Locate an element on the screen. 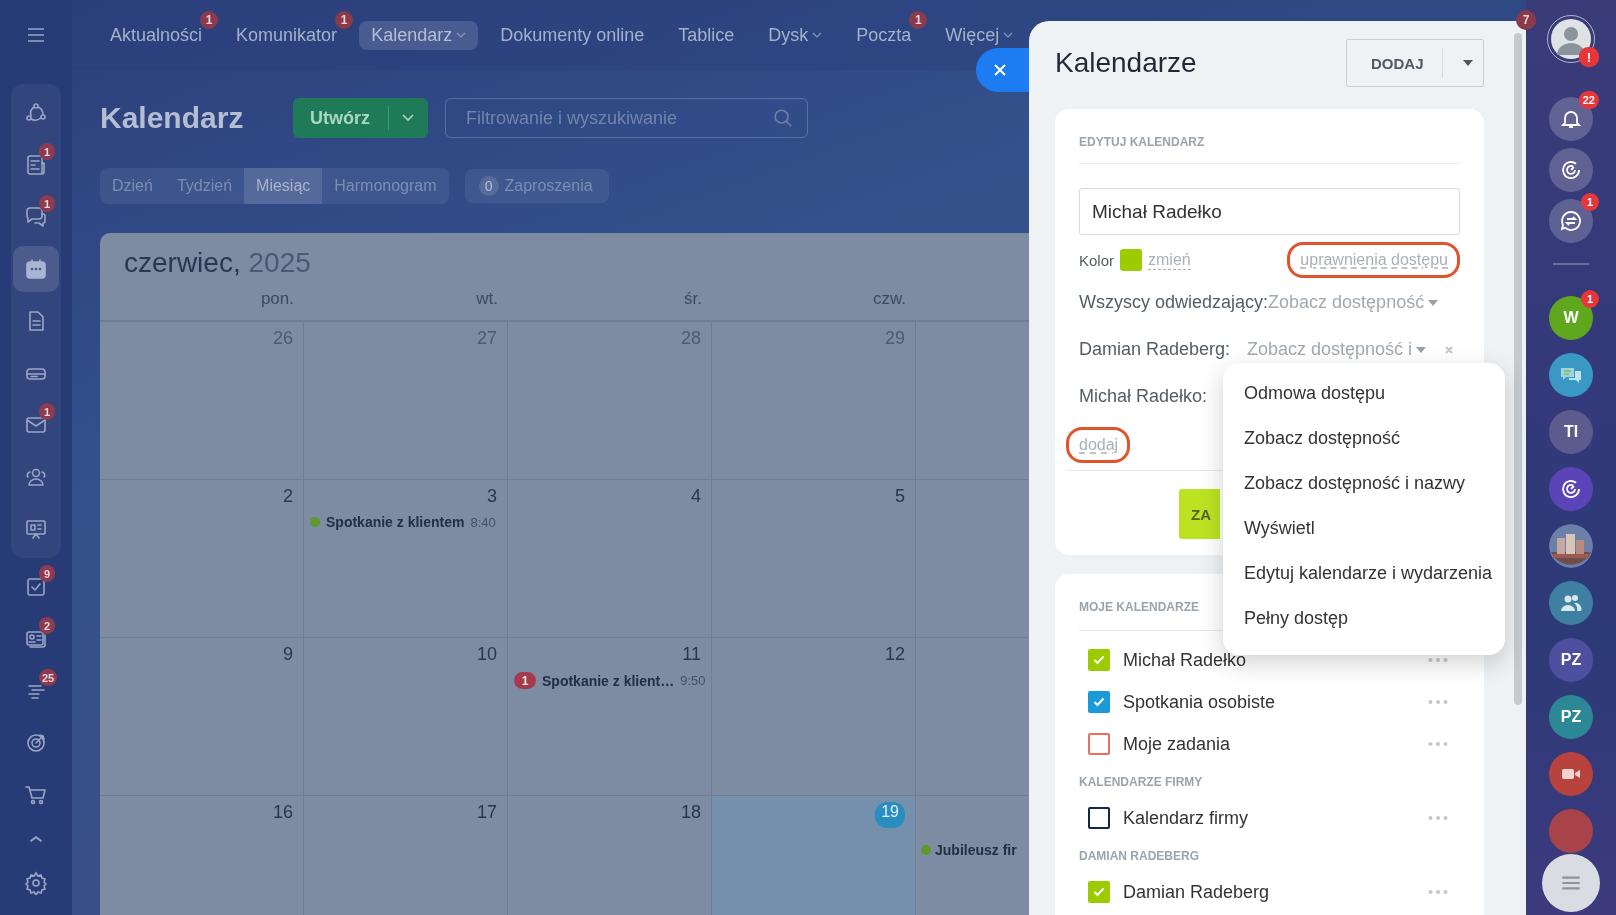  change-link: zmień is located at coordinates (1169, 260).